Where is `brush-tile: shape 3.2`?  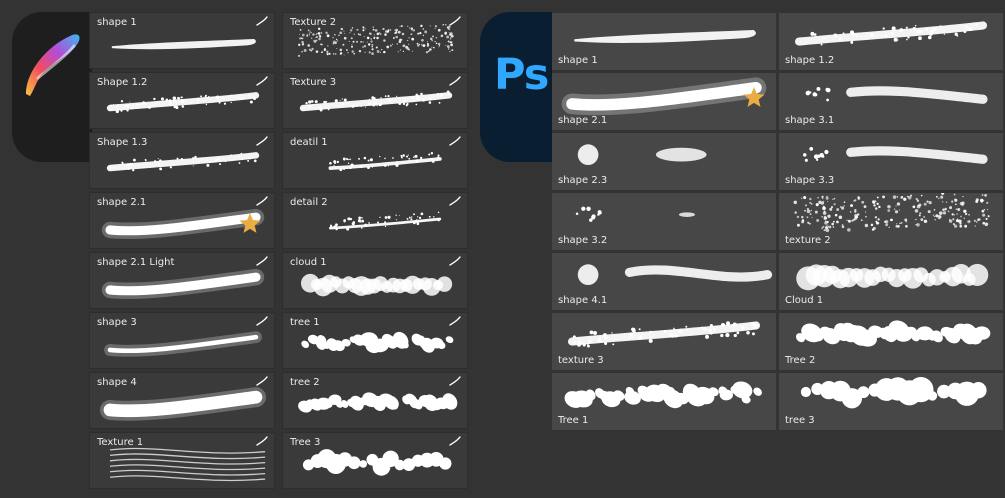 brush-tile: shape 3.2 is located at coordinates (664, 221).